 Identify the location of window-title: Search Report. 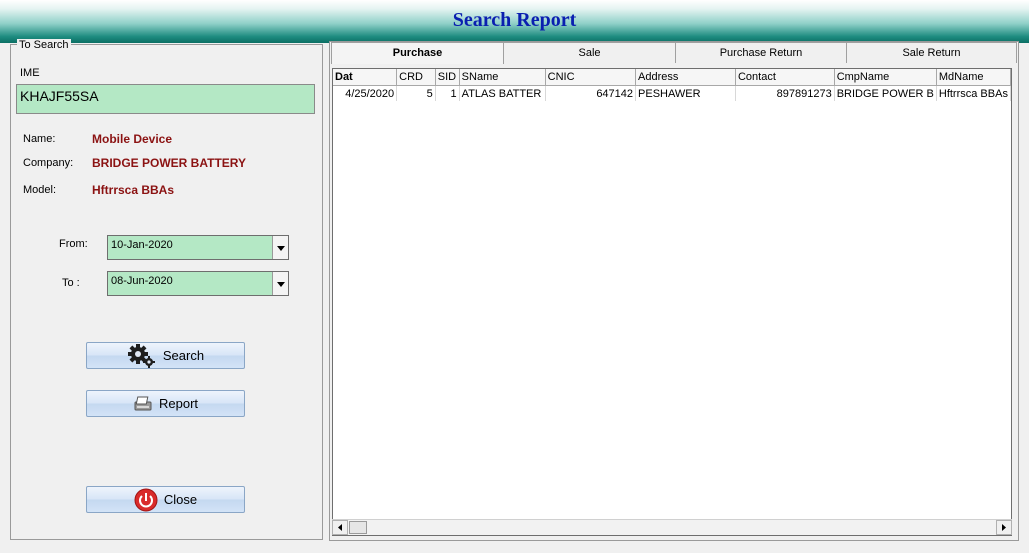
(514, 20).